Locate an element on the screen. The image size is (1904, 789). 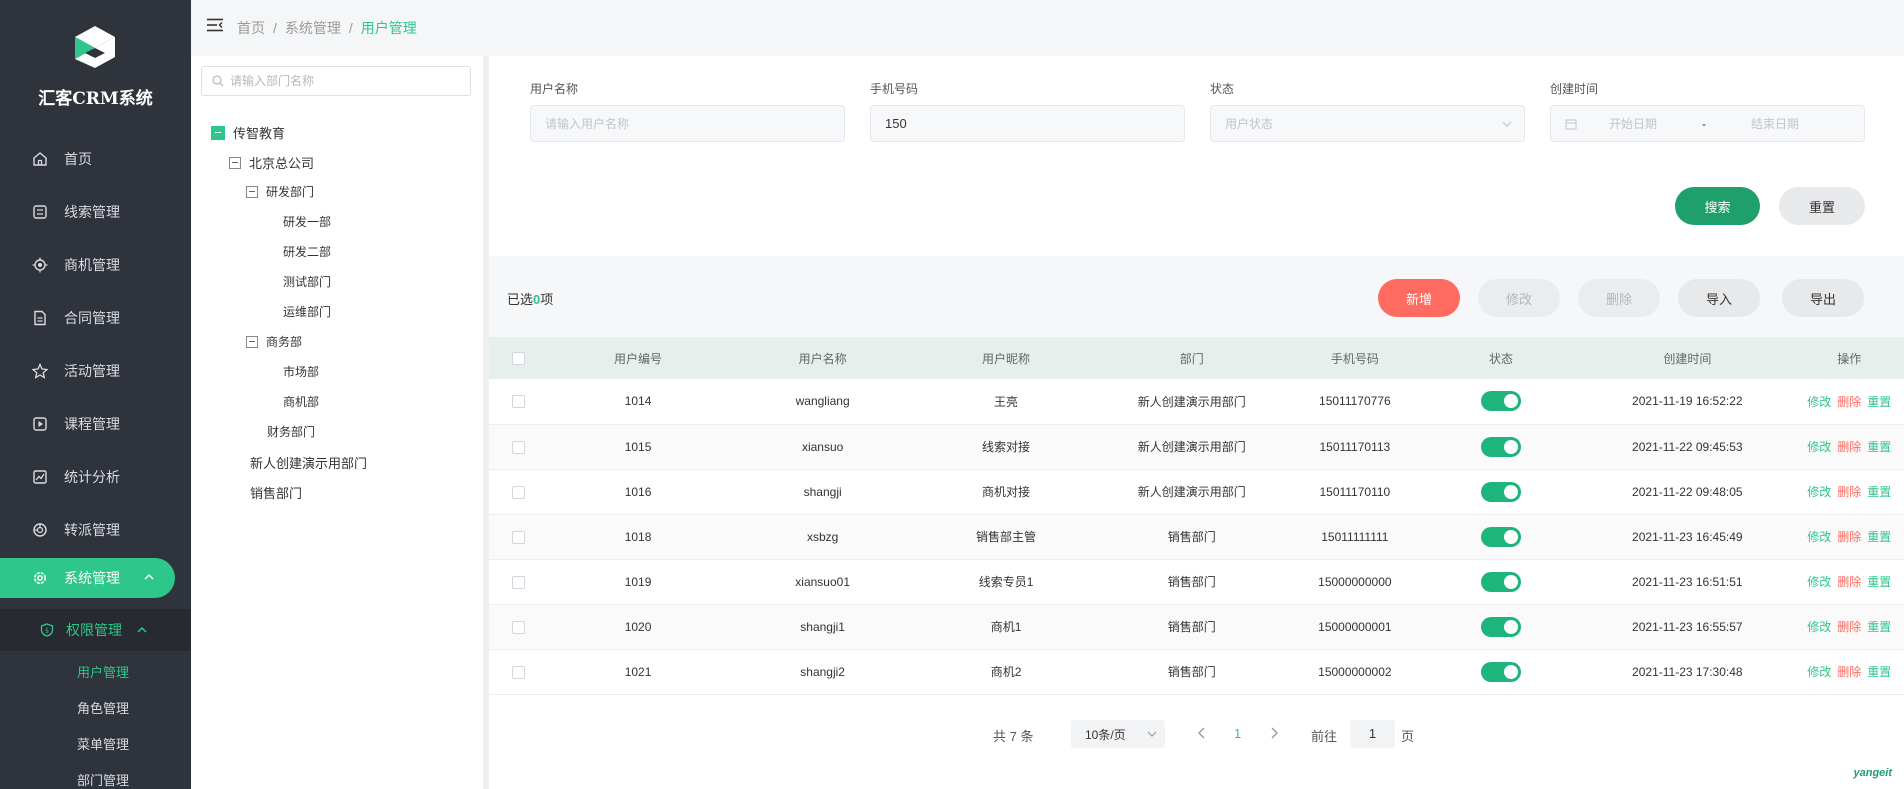
date-range-picker: 开始日期 - 结束日期 is located at coordinates (1707, 123).